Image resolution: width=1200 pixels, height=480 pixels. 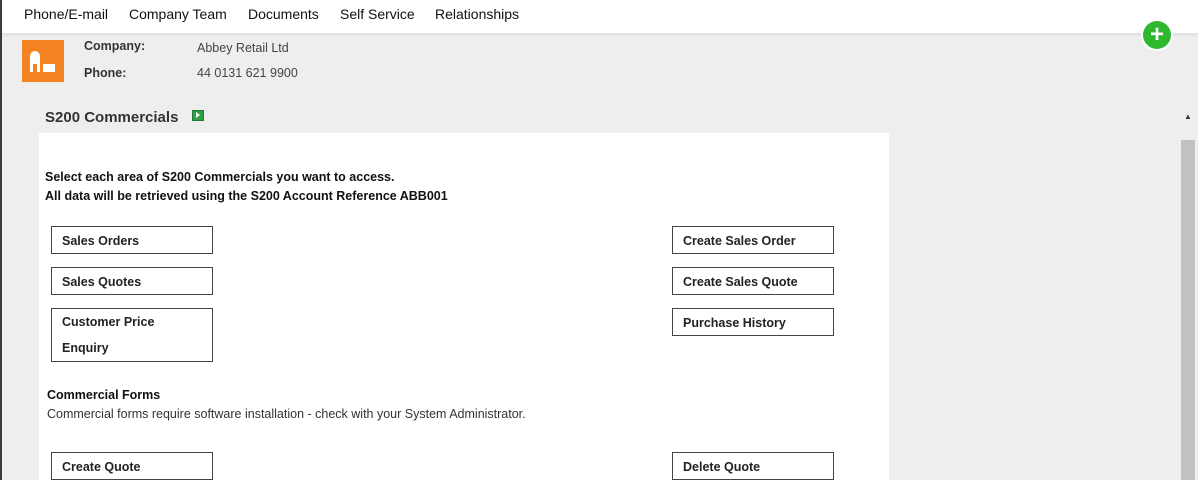 I want to click on add-button: +, so click(x=1157, y=35).